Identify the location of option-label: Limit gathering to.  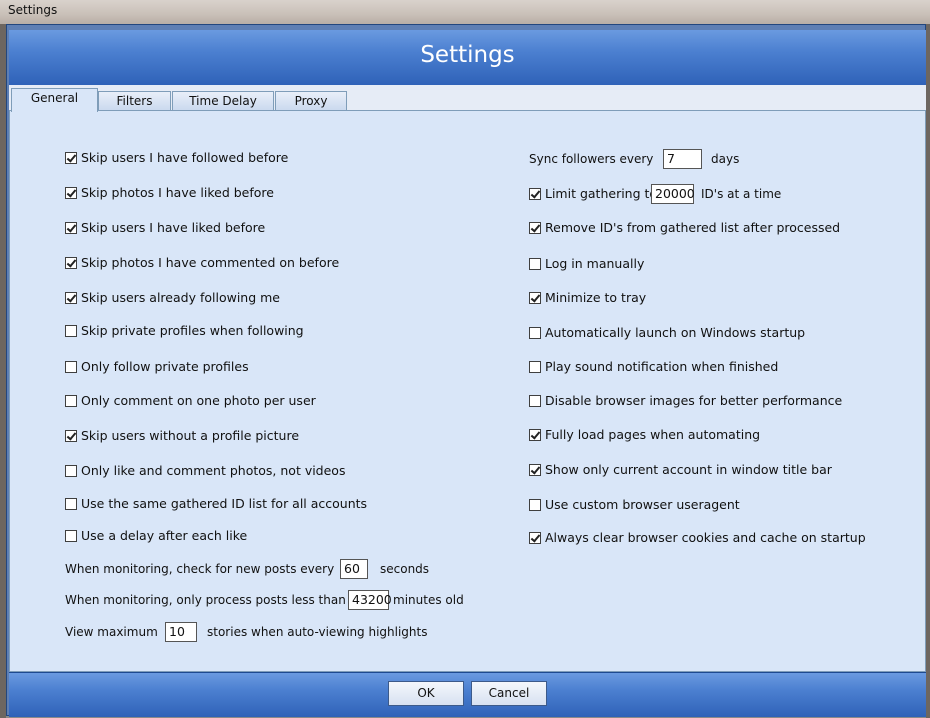
(601, 193).